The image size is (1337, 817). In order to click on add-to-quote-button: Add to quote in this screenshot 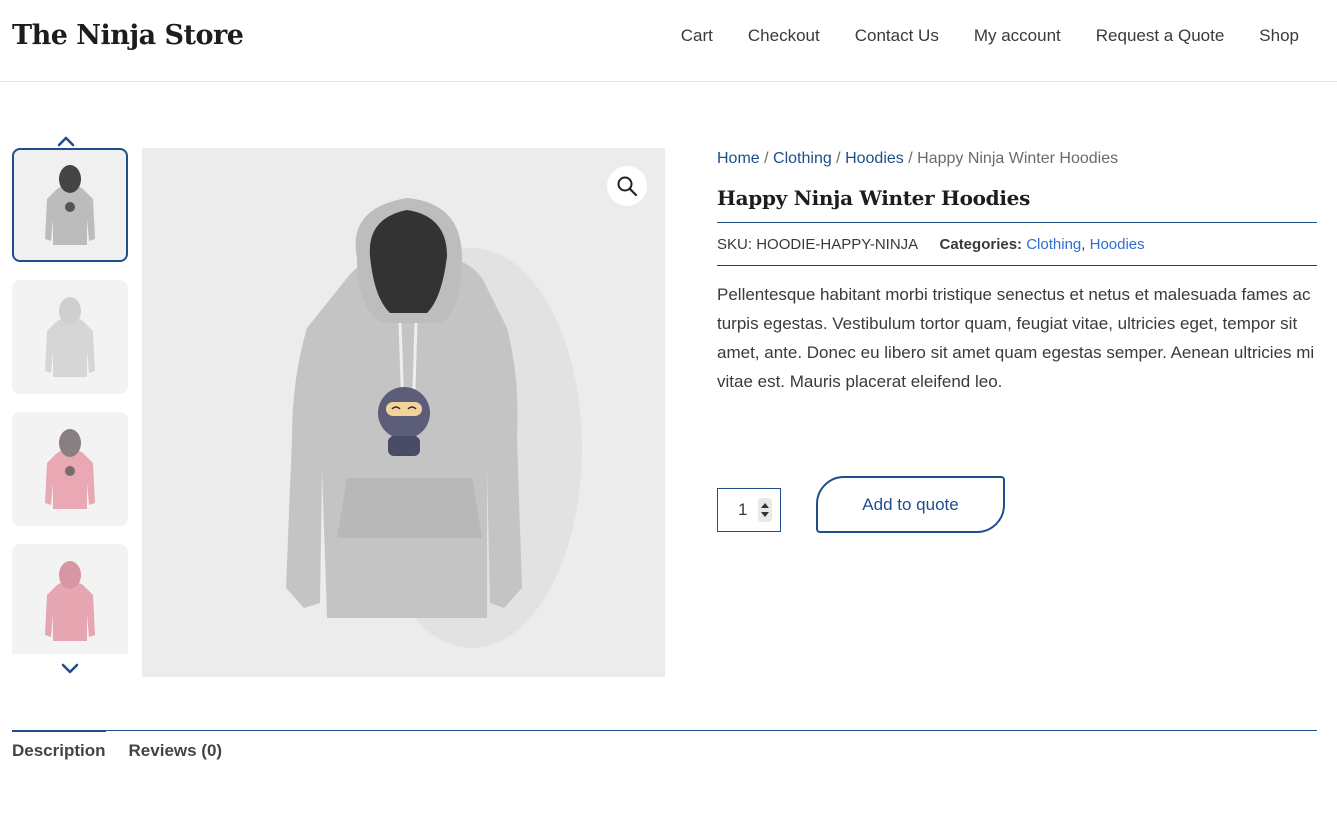, I will do `click(910, 504)`.